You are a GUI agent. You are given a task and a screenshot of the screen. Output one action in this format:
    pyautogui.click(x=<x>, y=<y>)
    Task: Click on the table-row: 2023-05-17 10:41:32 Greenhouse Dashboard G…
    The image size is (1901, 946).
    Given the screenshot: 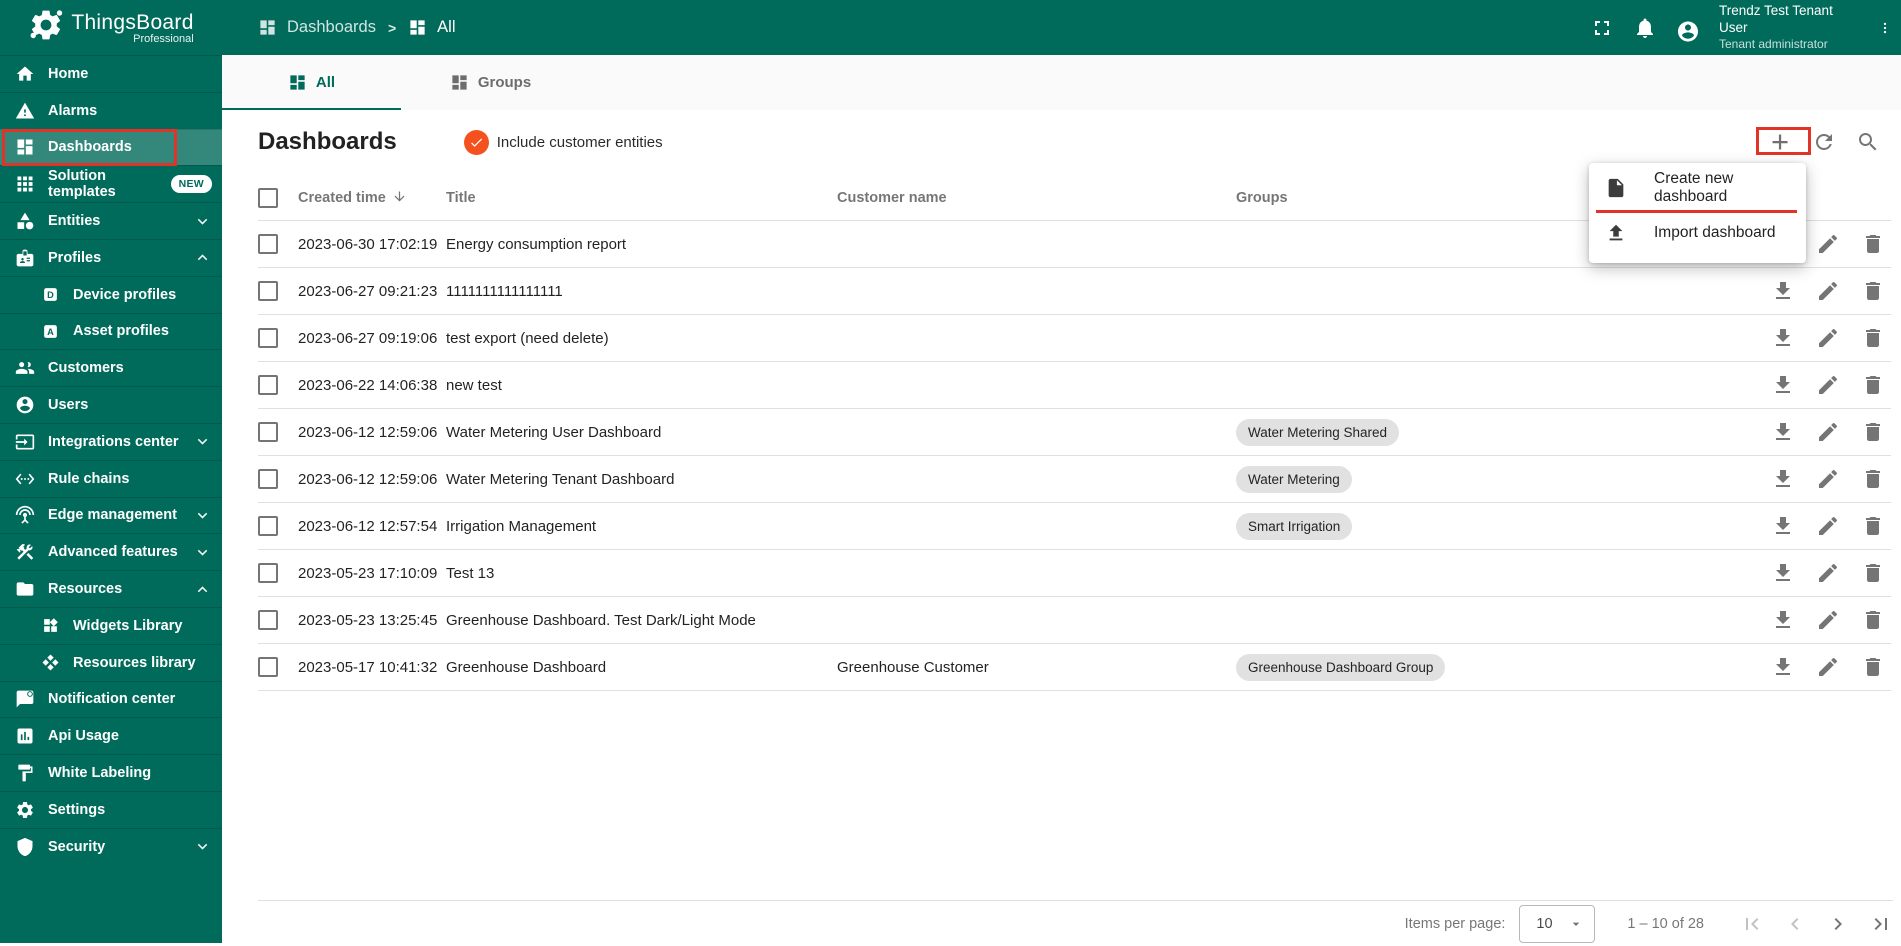 What is the action you would take?
    pyautogui.click(x=1074, y=667)
    